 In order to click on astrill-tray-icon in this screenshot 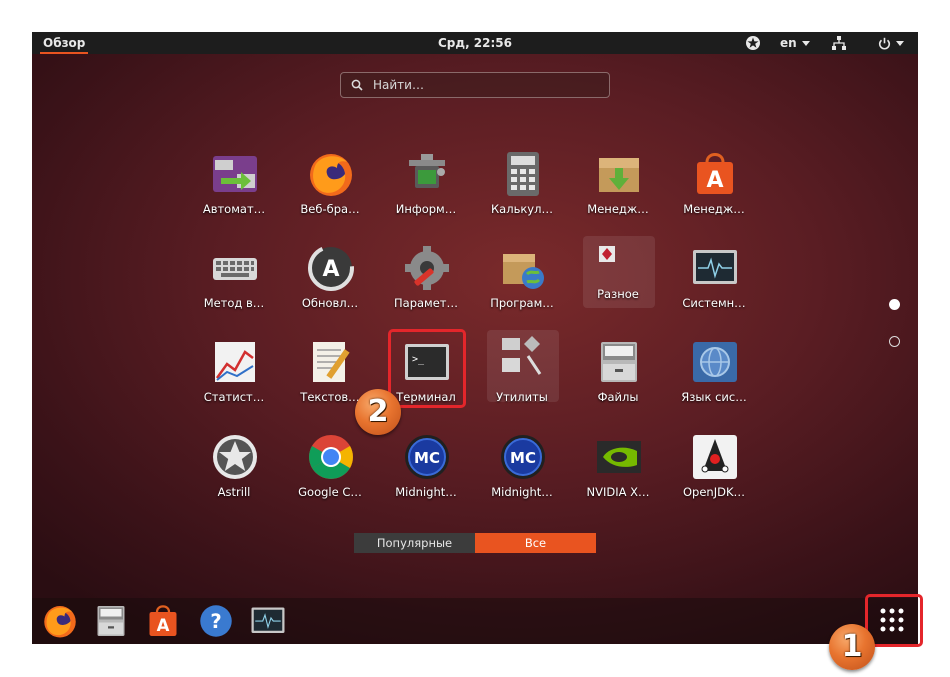, I will do `click(753, 43)`.